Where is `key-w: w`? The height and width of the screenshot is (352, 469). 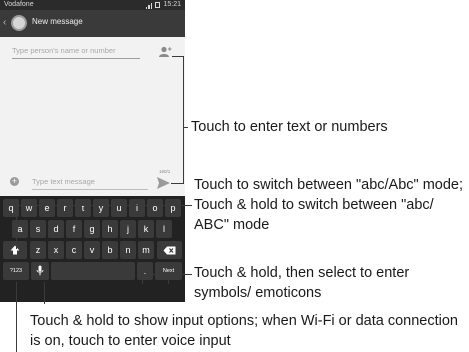
key-w: w is located at coordinates (29, 208).